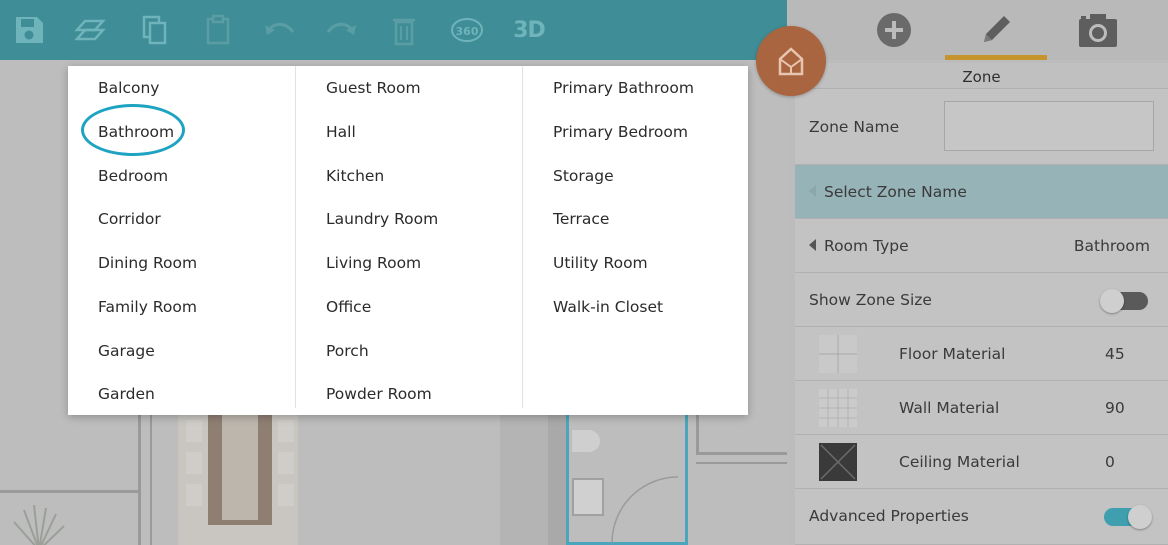 The width and height of the screenshot is (1168, 545). I want to click on show-zone-size-label: Show Zone Size, so click(870, 300).